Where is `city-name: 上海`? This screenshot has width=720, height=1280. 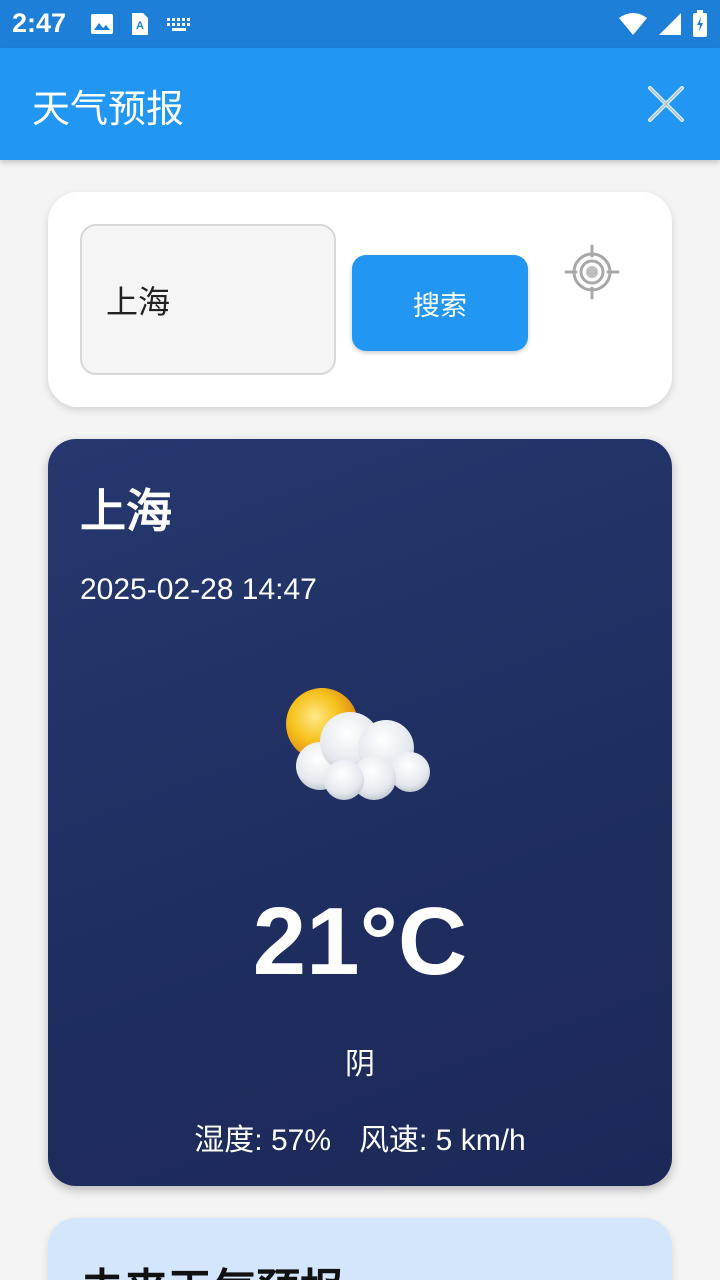 city-name: 上海 is located at coordinates (126, 511).